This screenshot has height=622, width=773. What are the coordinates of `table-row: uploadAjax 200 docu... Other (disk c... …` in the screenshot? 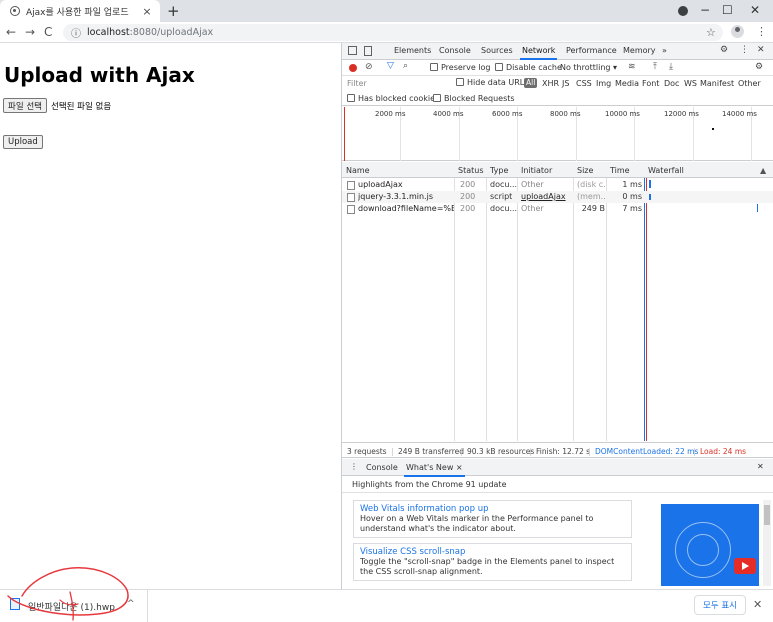 It's located at (557, 185).